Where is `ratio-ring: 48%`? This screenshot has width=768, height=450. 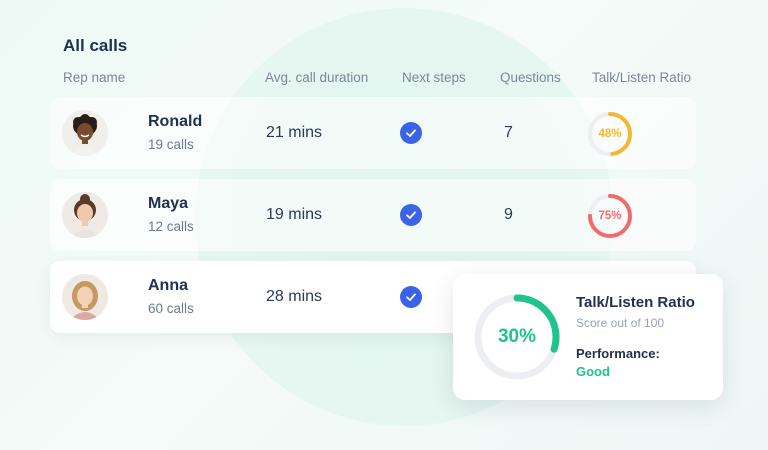
ratio-ring: 48% is located at coordinates (610, 134).